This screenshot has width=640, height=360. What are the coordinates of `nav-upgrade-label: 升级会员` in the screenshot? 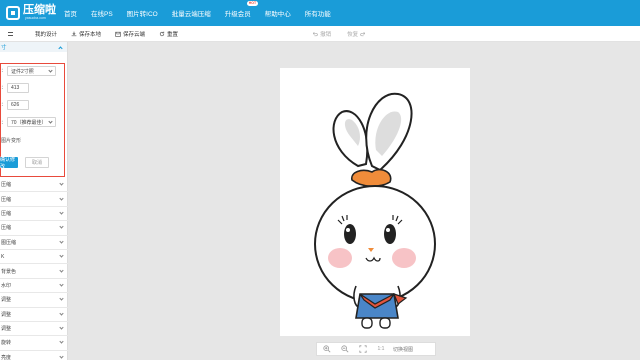 It's located at (237, 14).